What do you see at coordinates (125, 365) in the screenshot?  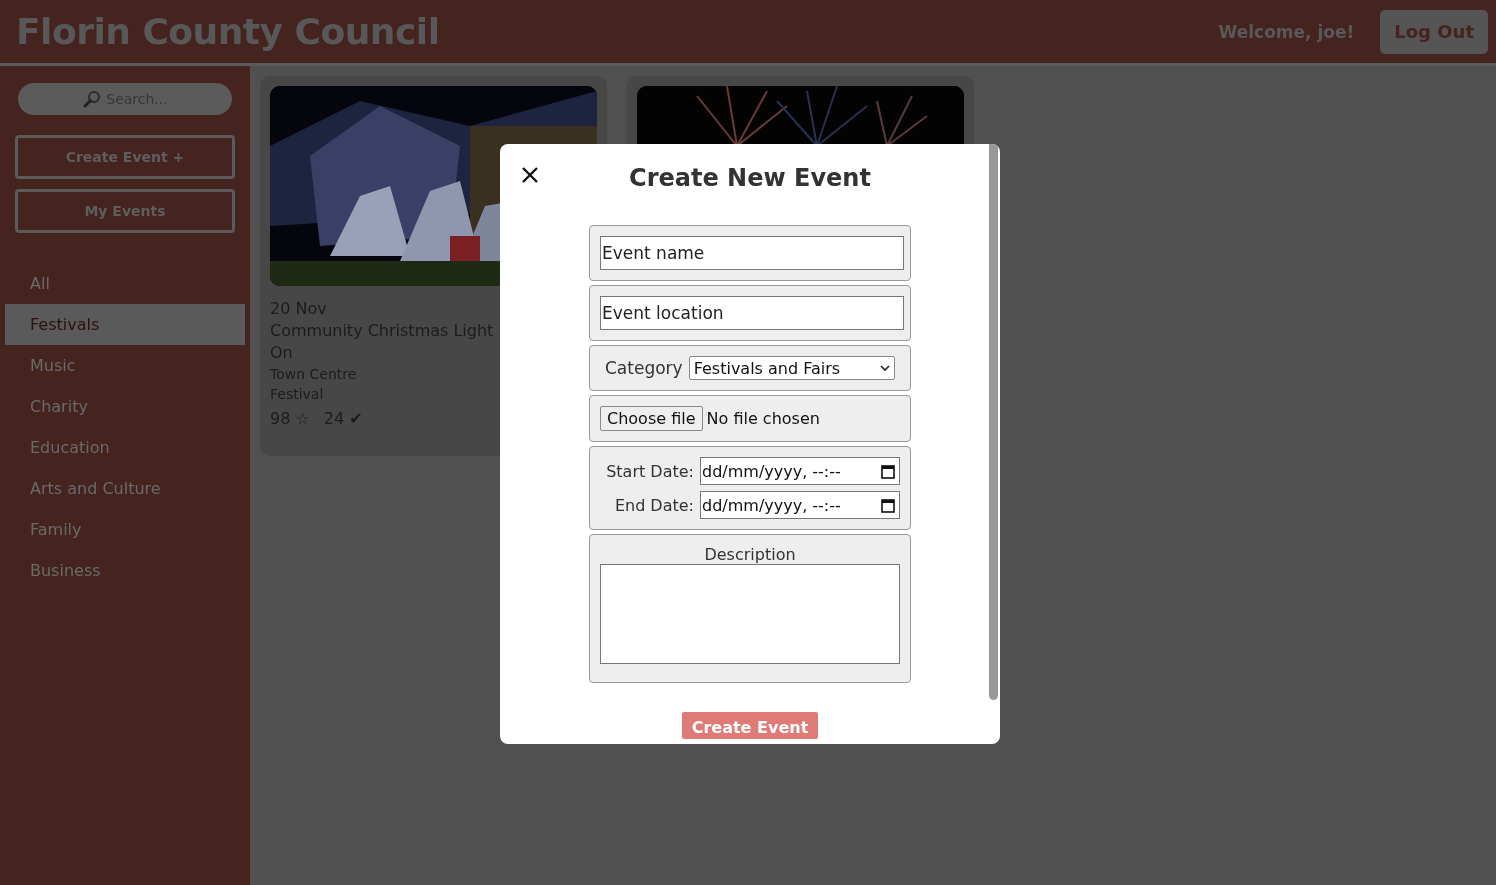 I see `category-item: Music` at bounding box center [125, 365].